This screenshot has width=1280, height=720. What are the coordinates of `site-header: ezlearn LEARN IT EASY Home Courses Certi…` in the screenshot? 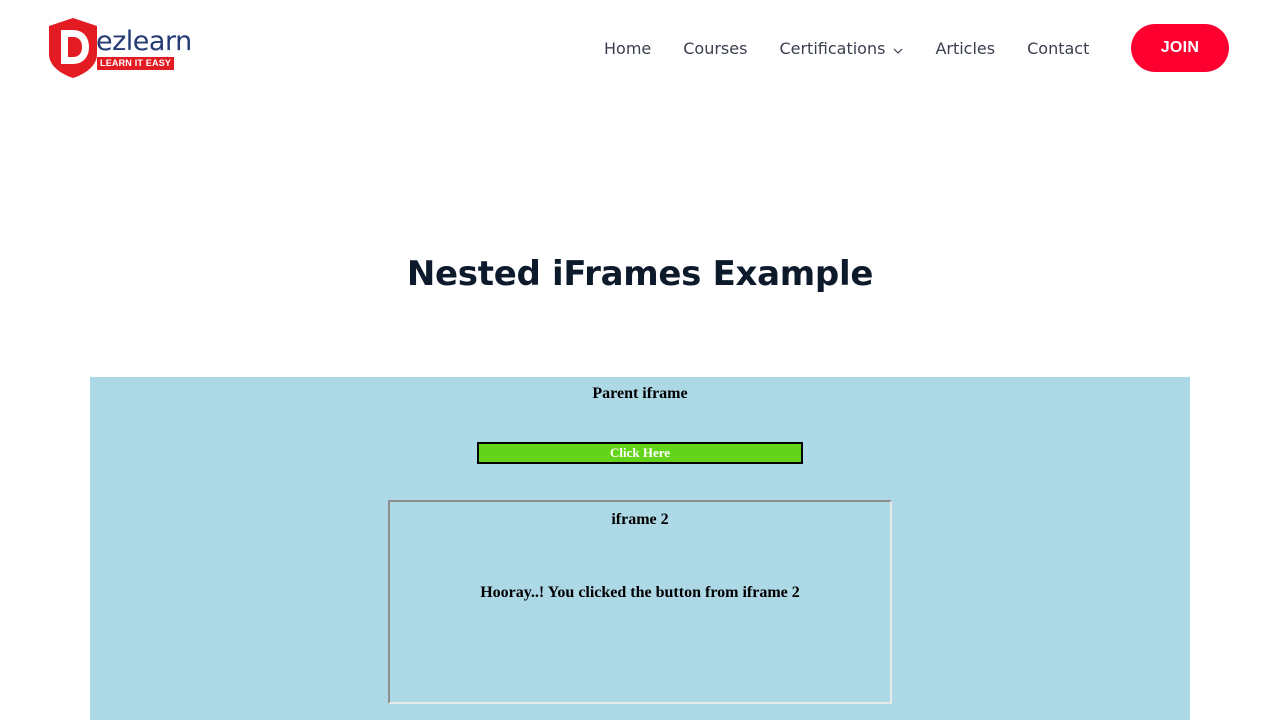 It's located at (640, 48).